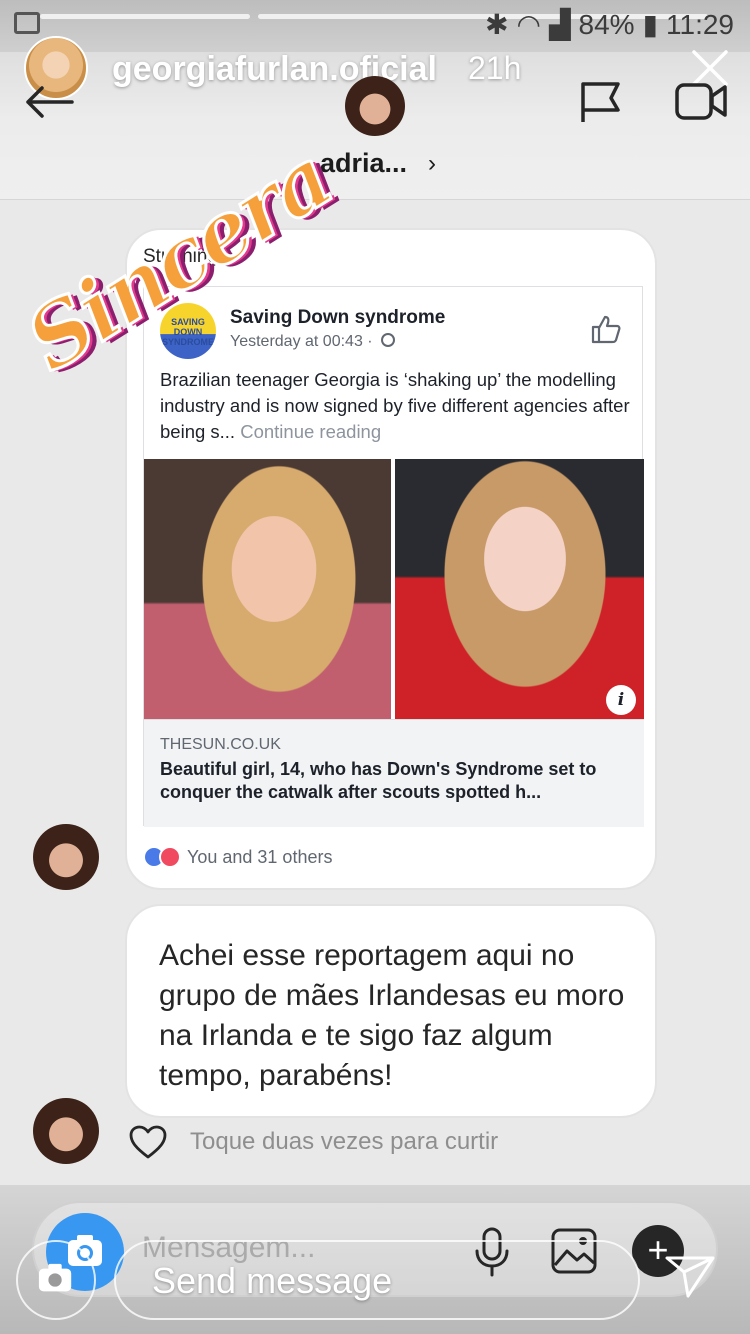 This screenshot has height=1334, width=750. What do you see at coordinates (170, 857) in the screenshot?
I see `love-reaction-icon` at bounding box center [170, 857].